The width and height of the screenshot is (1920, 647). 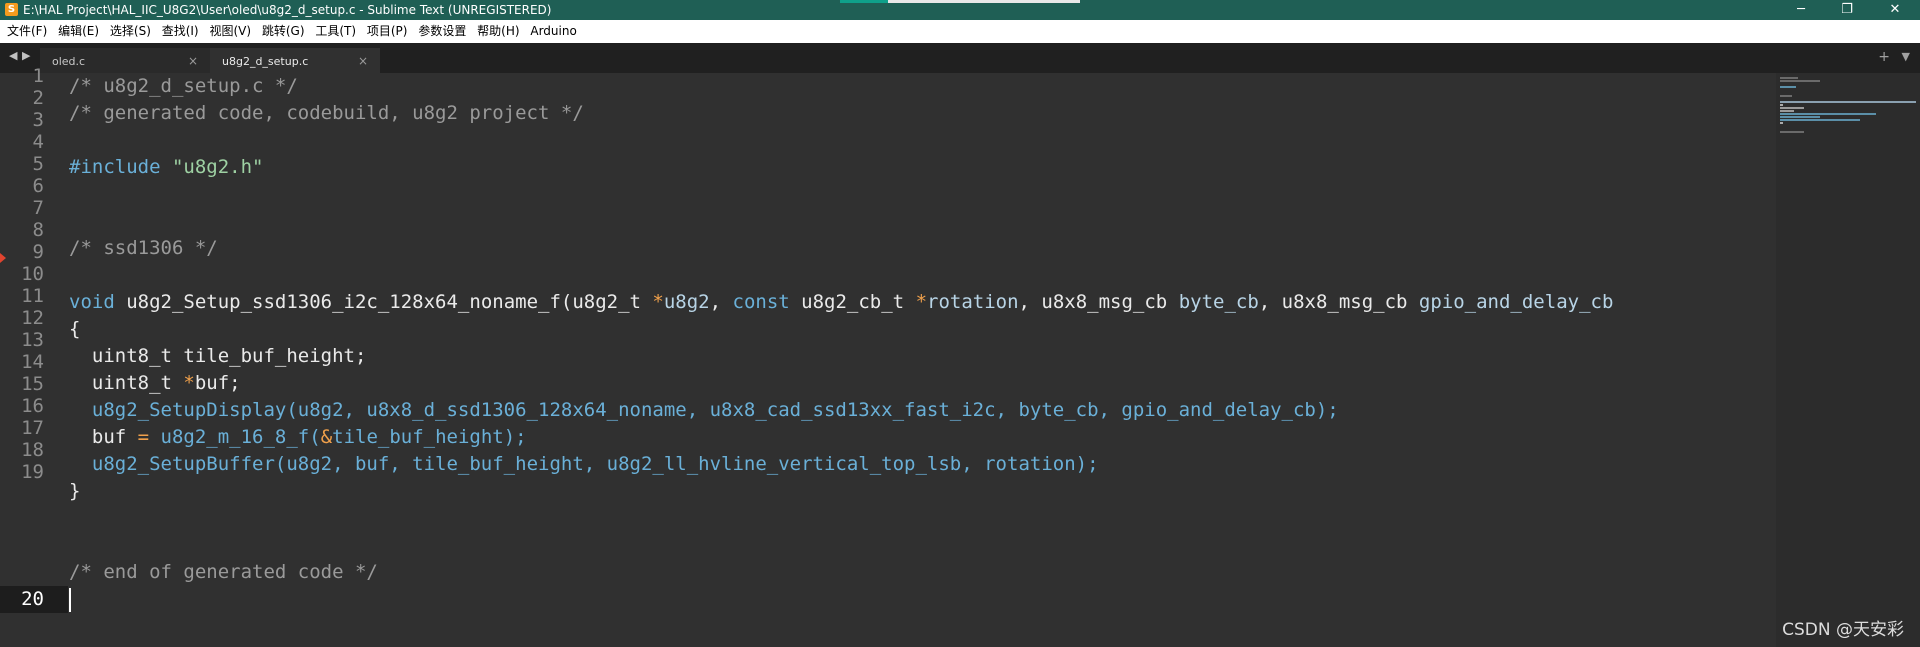 I want to click on include-string: "u8g2.h", so click(x=217, y=167).